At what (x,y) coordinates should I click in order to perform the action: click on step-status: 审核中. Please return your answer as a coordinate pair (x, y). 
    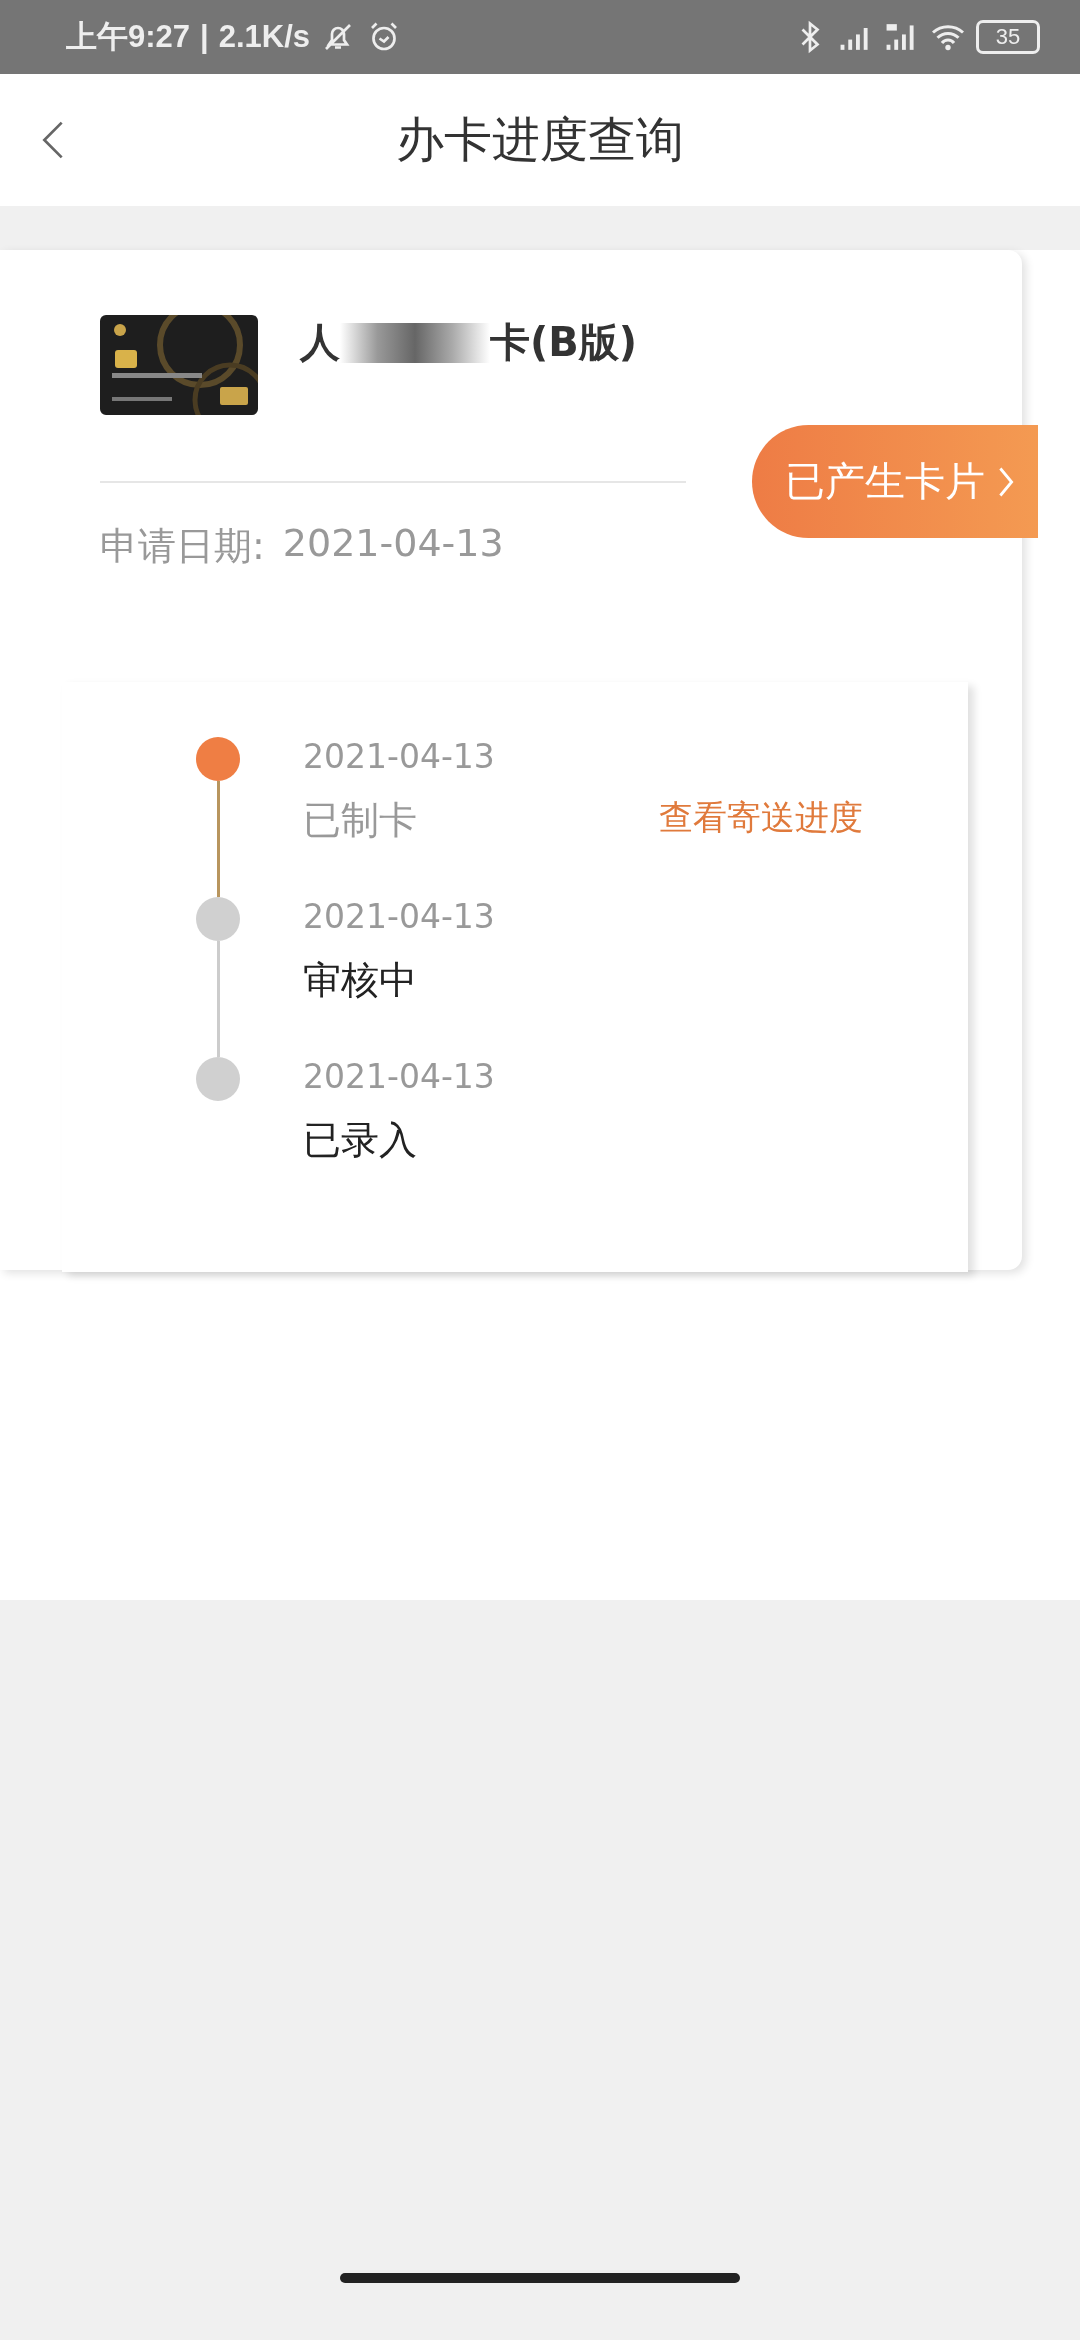
    Looking at the image, I should click on (360, 980).